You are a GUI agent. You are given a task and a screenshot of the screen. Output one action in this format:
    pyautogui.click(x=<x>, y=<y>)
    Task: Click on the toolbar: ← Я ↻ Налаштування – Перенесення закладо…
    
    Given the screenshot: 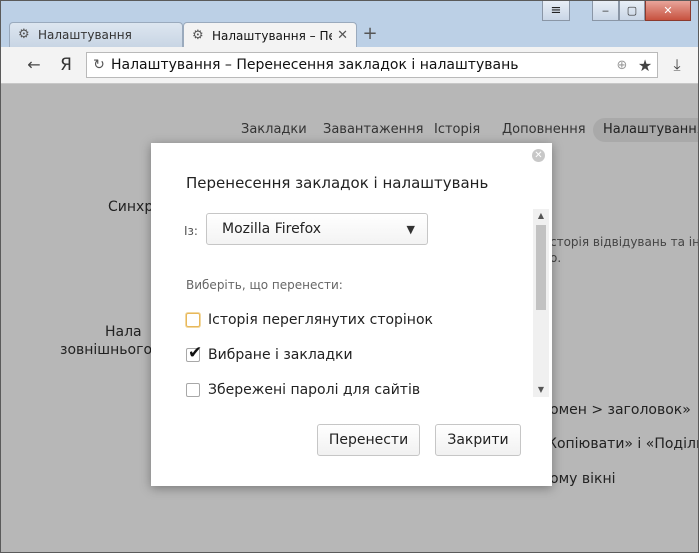 What is the action you would take?
    pyautogui.click(x=349, y=65)
    